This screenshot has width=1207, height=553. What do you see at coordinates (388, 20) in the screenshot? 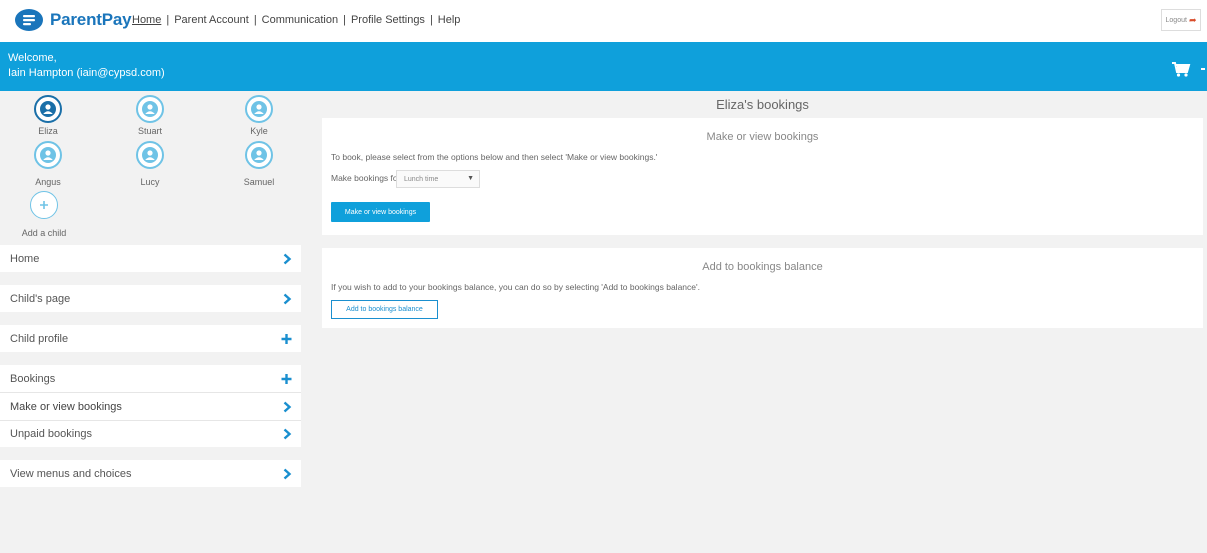
I see `nav-profile-settings: Profile Settings` at bounding box center [388, 20].